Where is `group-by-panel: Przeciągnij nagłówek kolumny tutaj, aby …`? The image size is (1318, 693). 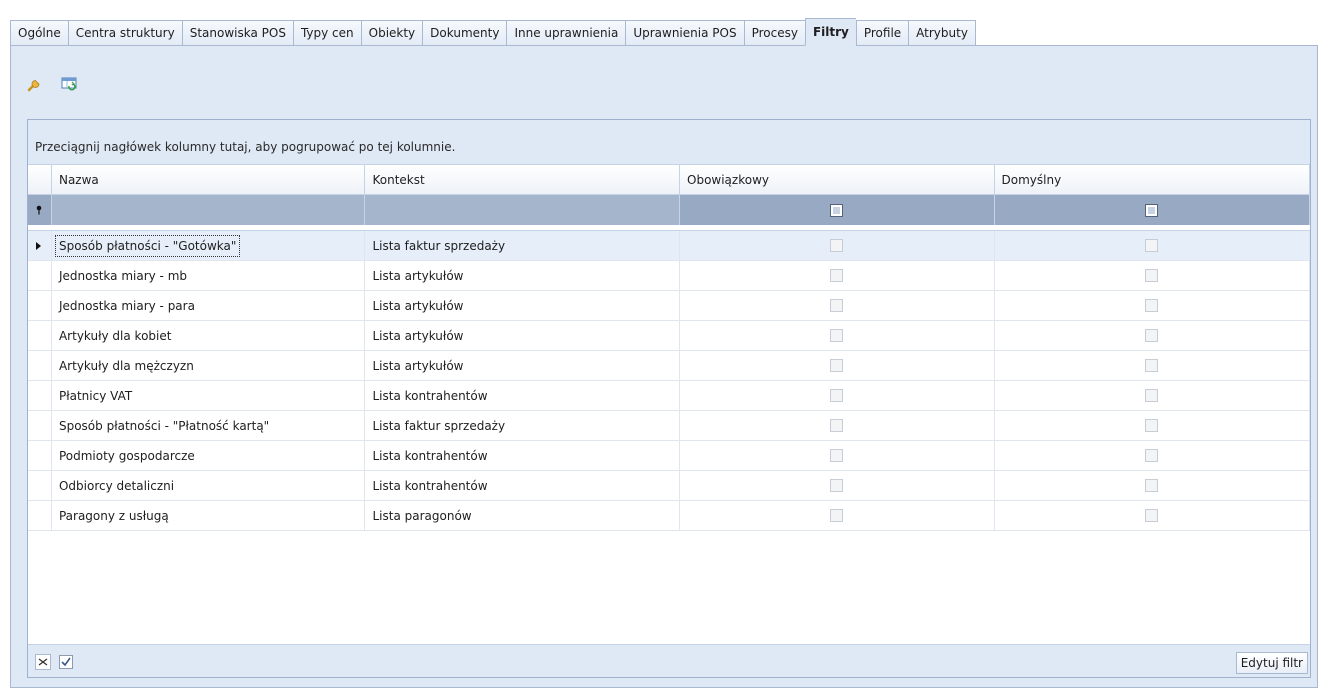
group-by-panel: Przeciągnij nagłówek kolumny tutaj, aby … is located at coordinates (669, 142).